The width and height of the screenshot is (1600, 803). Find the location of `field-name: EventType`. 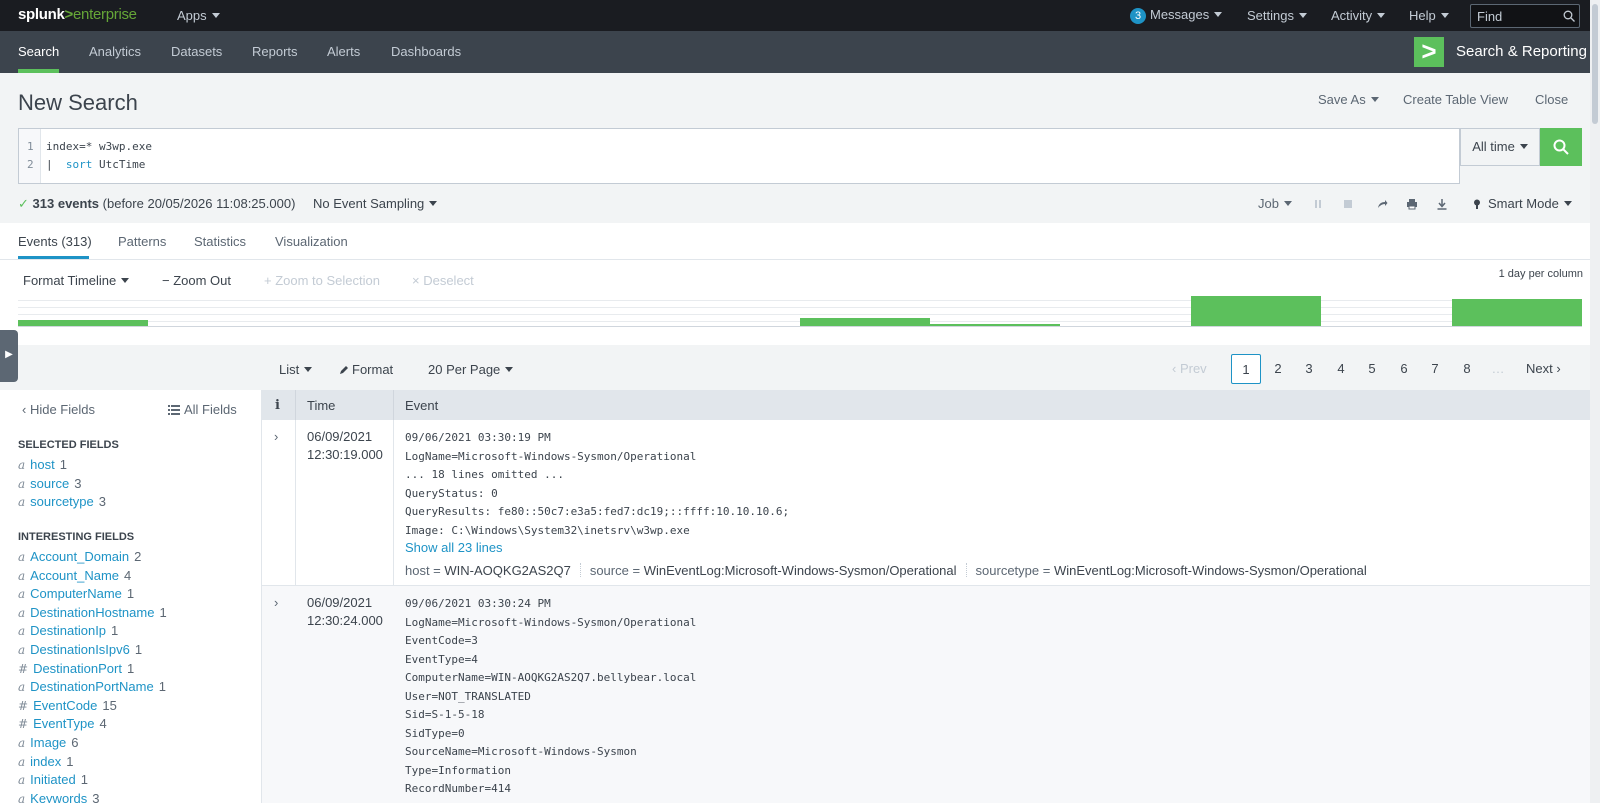

field-name: EventType is located at coordinates (63, 723).